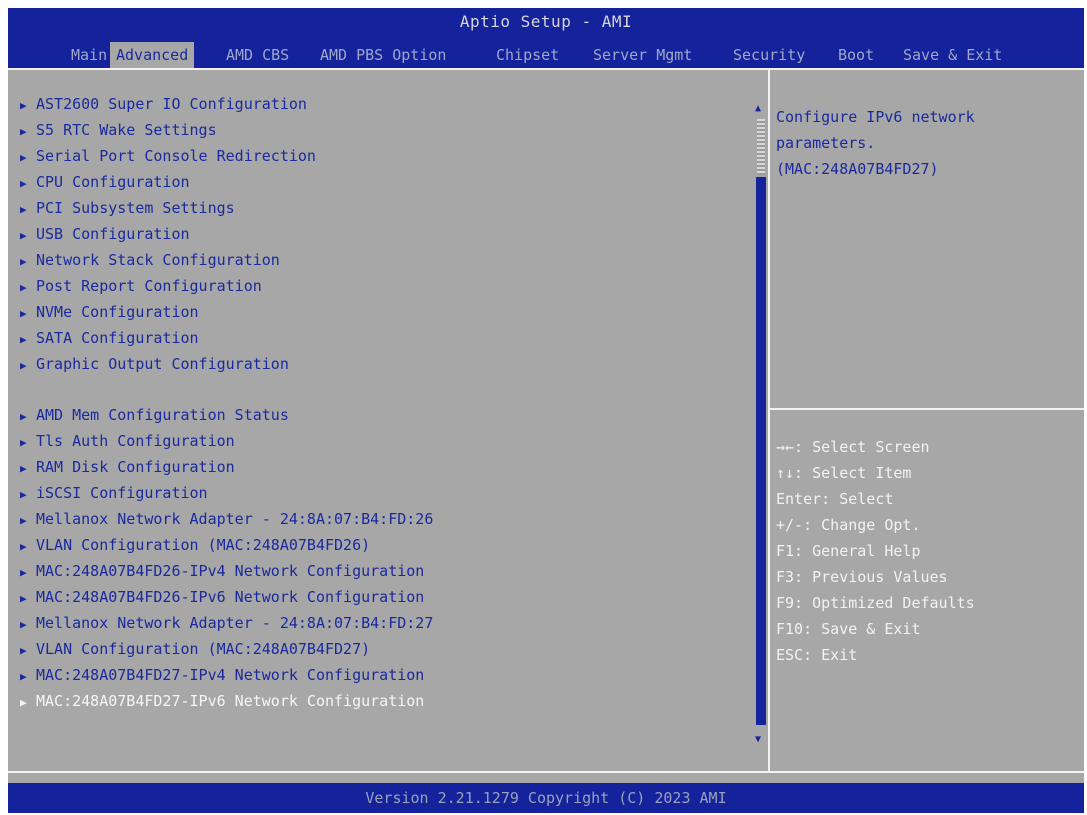 This screenshot has width=1087, height=815. I want to click on menu-item-label: RAM Disk Configuration, so click(135, 467).